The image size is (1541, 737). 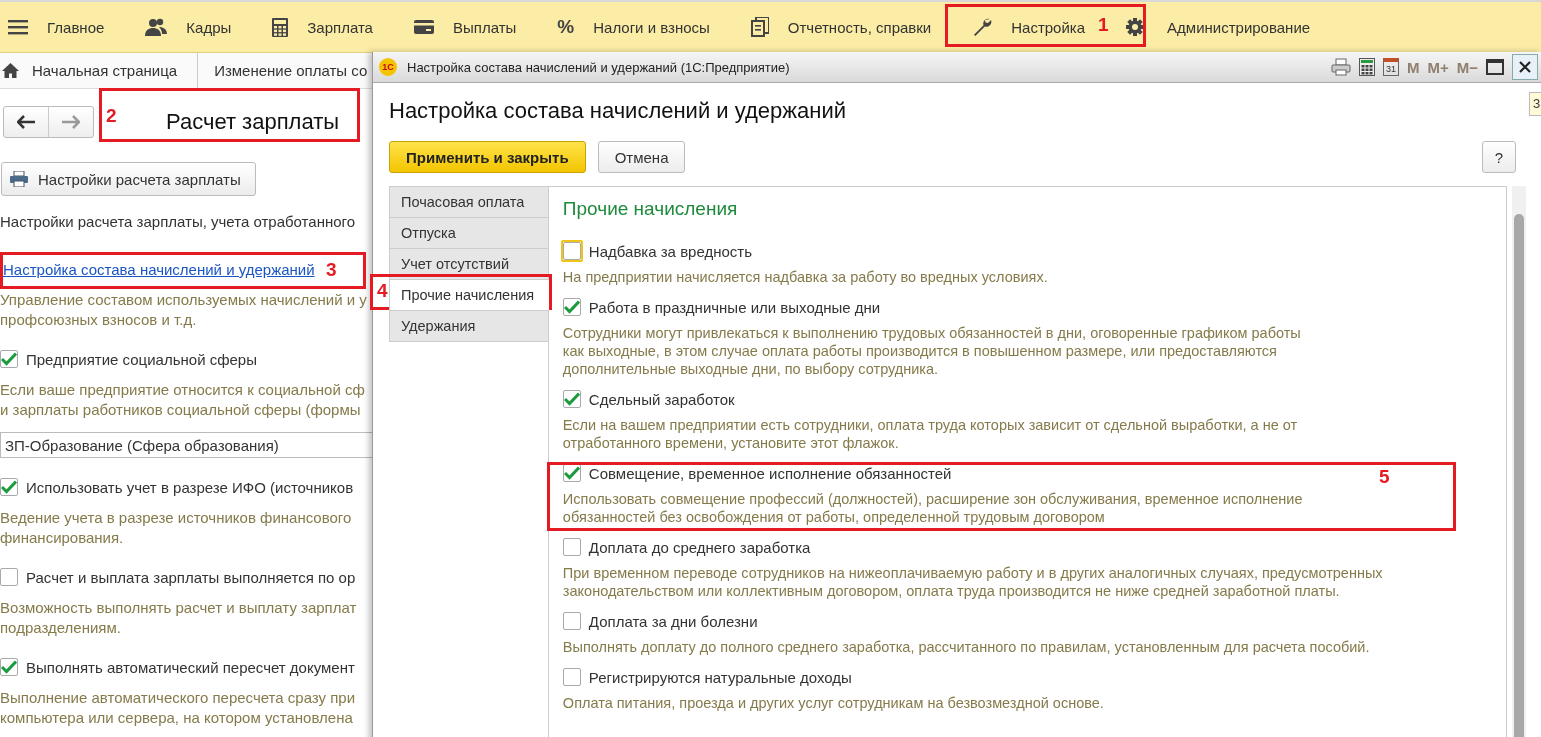 What do you see at coordinates (253, 122) in the screenshot?
I see `page-title: Расчет зарплаты` at bounding box center [253, 122].